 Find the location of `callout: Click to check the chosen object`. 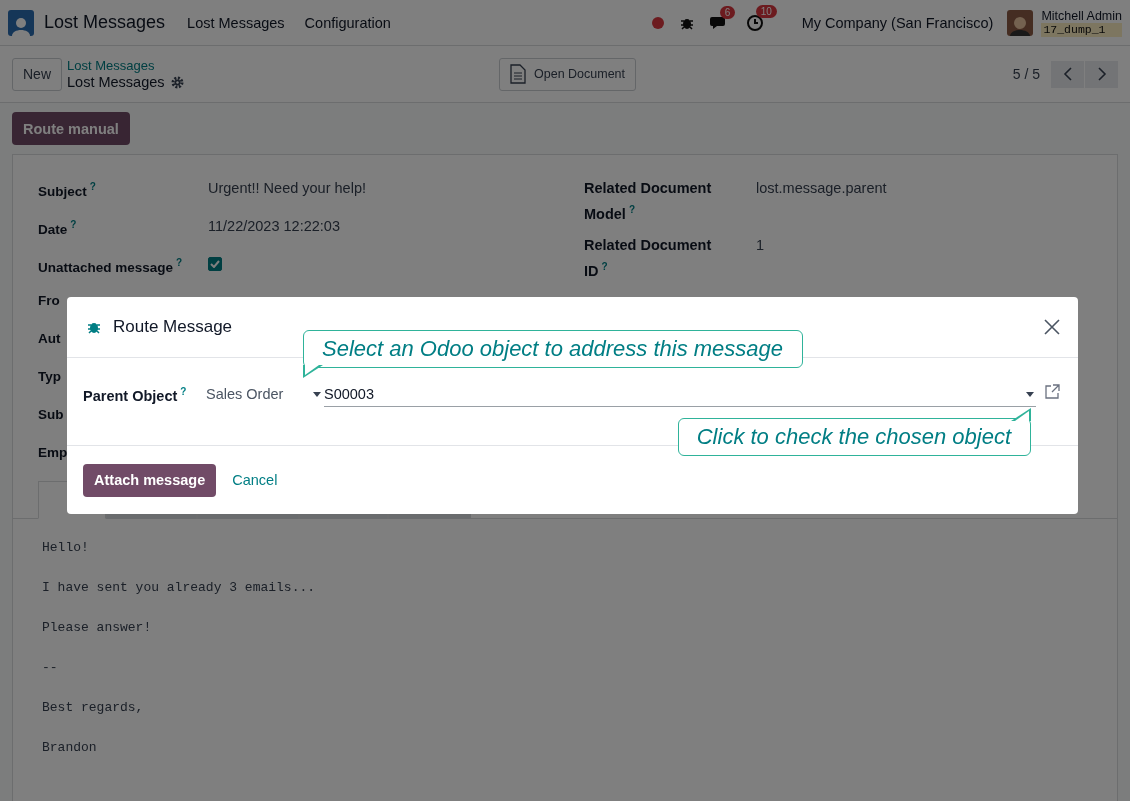

callout: Click to check the chosen object is located at coordinates (854, 432).